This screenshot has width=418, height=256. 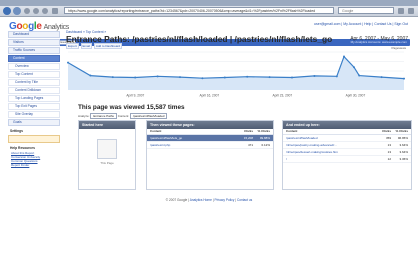 I want to click on sidebar-item: Top Content, so click(x=34, y=74).